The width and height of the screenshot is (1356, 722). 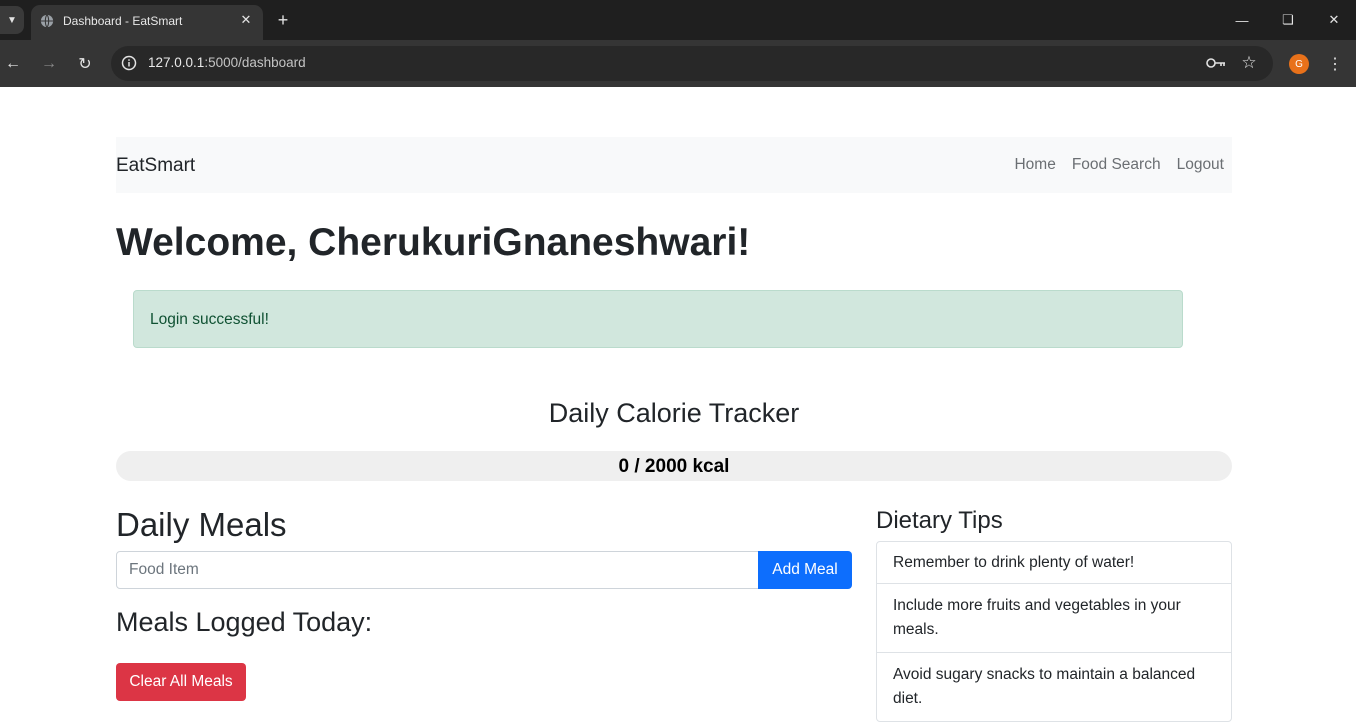 I want to click on url-path: :5000/dashboard, so click(x=255, y=62).